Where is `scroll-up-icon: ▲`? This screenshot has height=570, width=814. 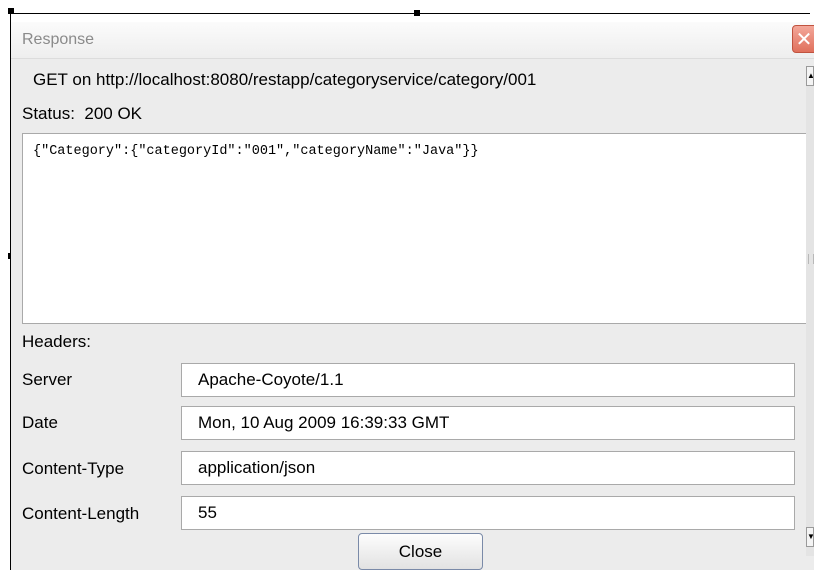
scroll-up-icon: ▲ is located at coordinates (810, 76).